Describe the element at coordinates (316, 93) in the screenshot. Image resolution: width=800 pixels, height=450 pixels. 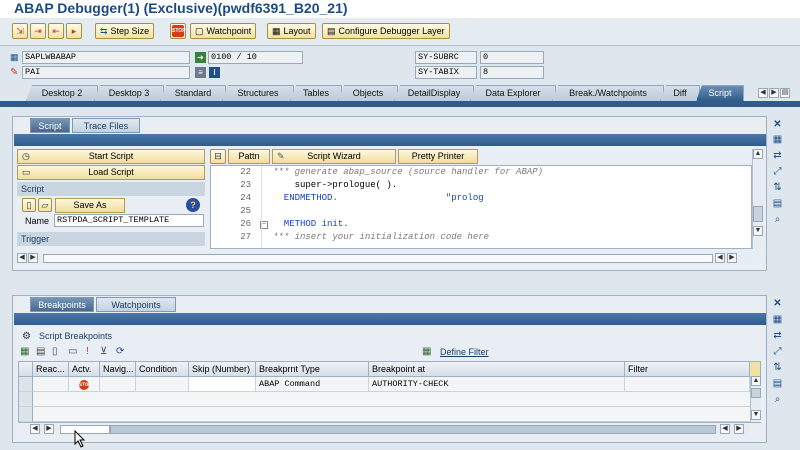
I see `tab-tables: Tables` at that location.